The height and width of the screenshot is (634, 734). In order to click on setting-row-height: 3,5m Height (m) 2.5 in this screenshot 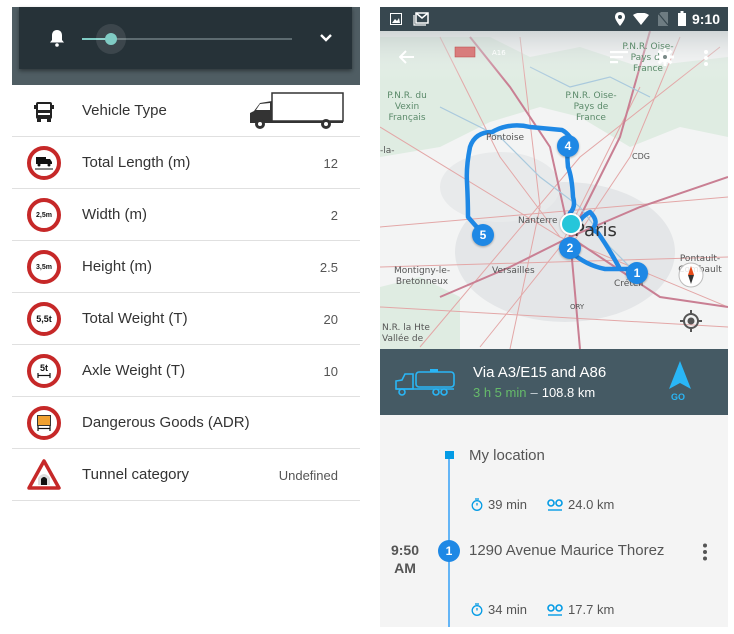, I will do `click(186, 267)`.